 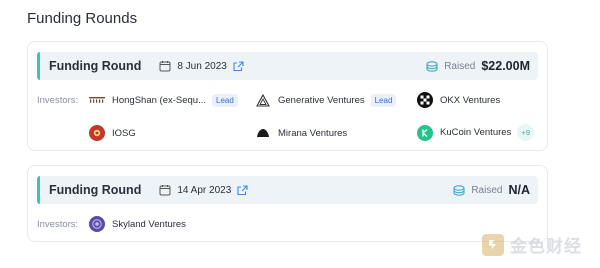 What do you see at coordinates (493, 244) in the screenshot?
I see `jinse-logo-icon` at bounding box center [493, 244].